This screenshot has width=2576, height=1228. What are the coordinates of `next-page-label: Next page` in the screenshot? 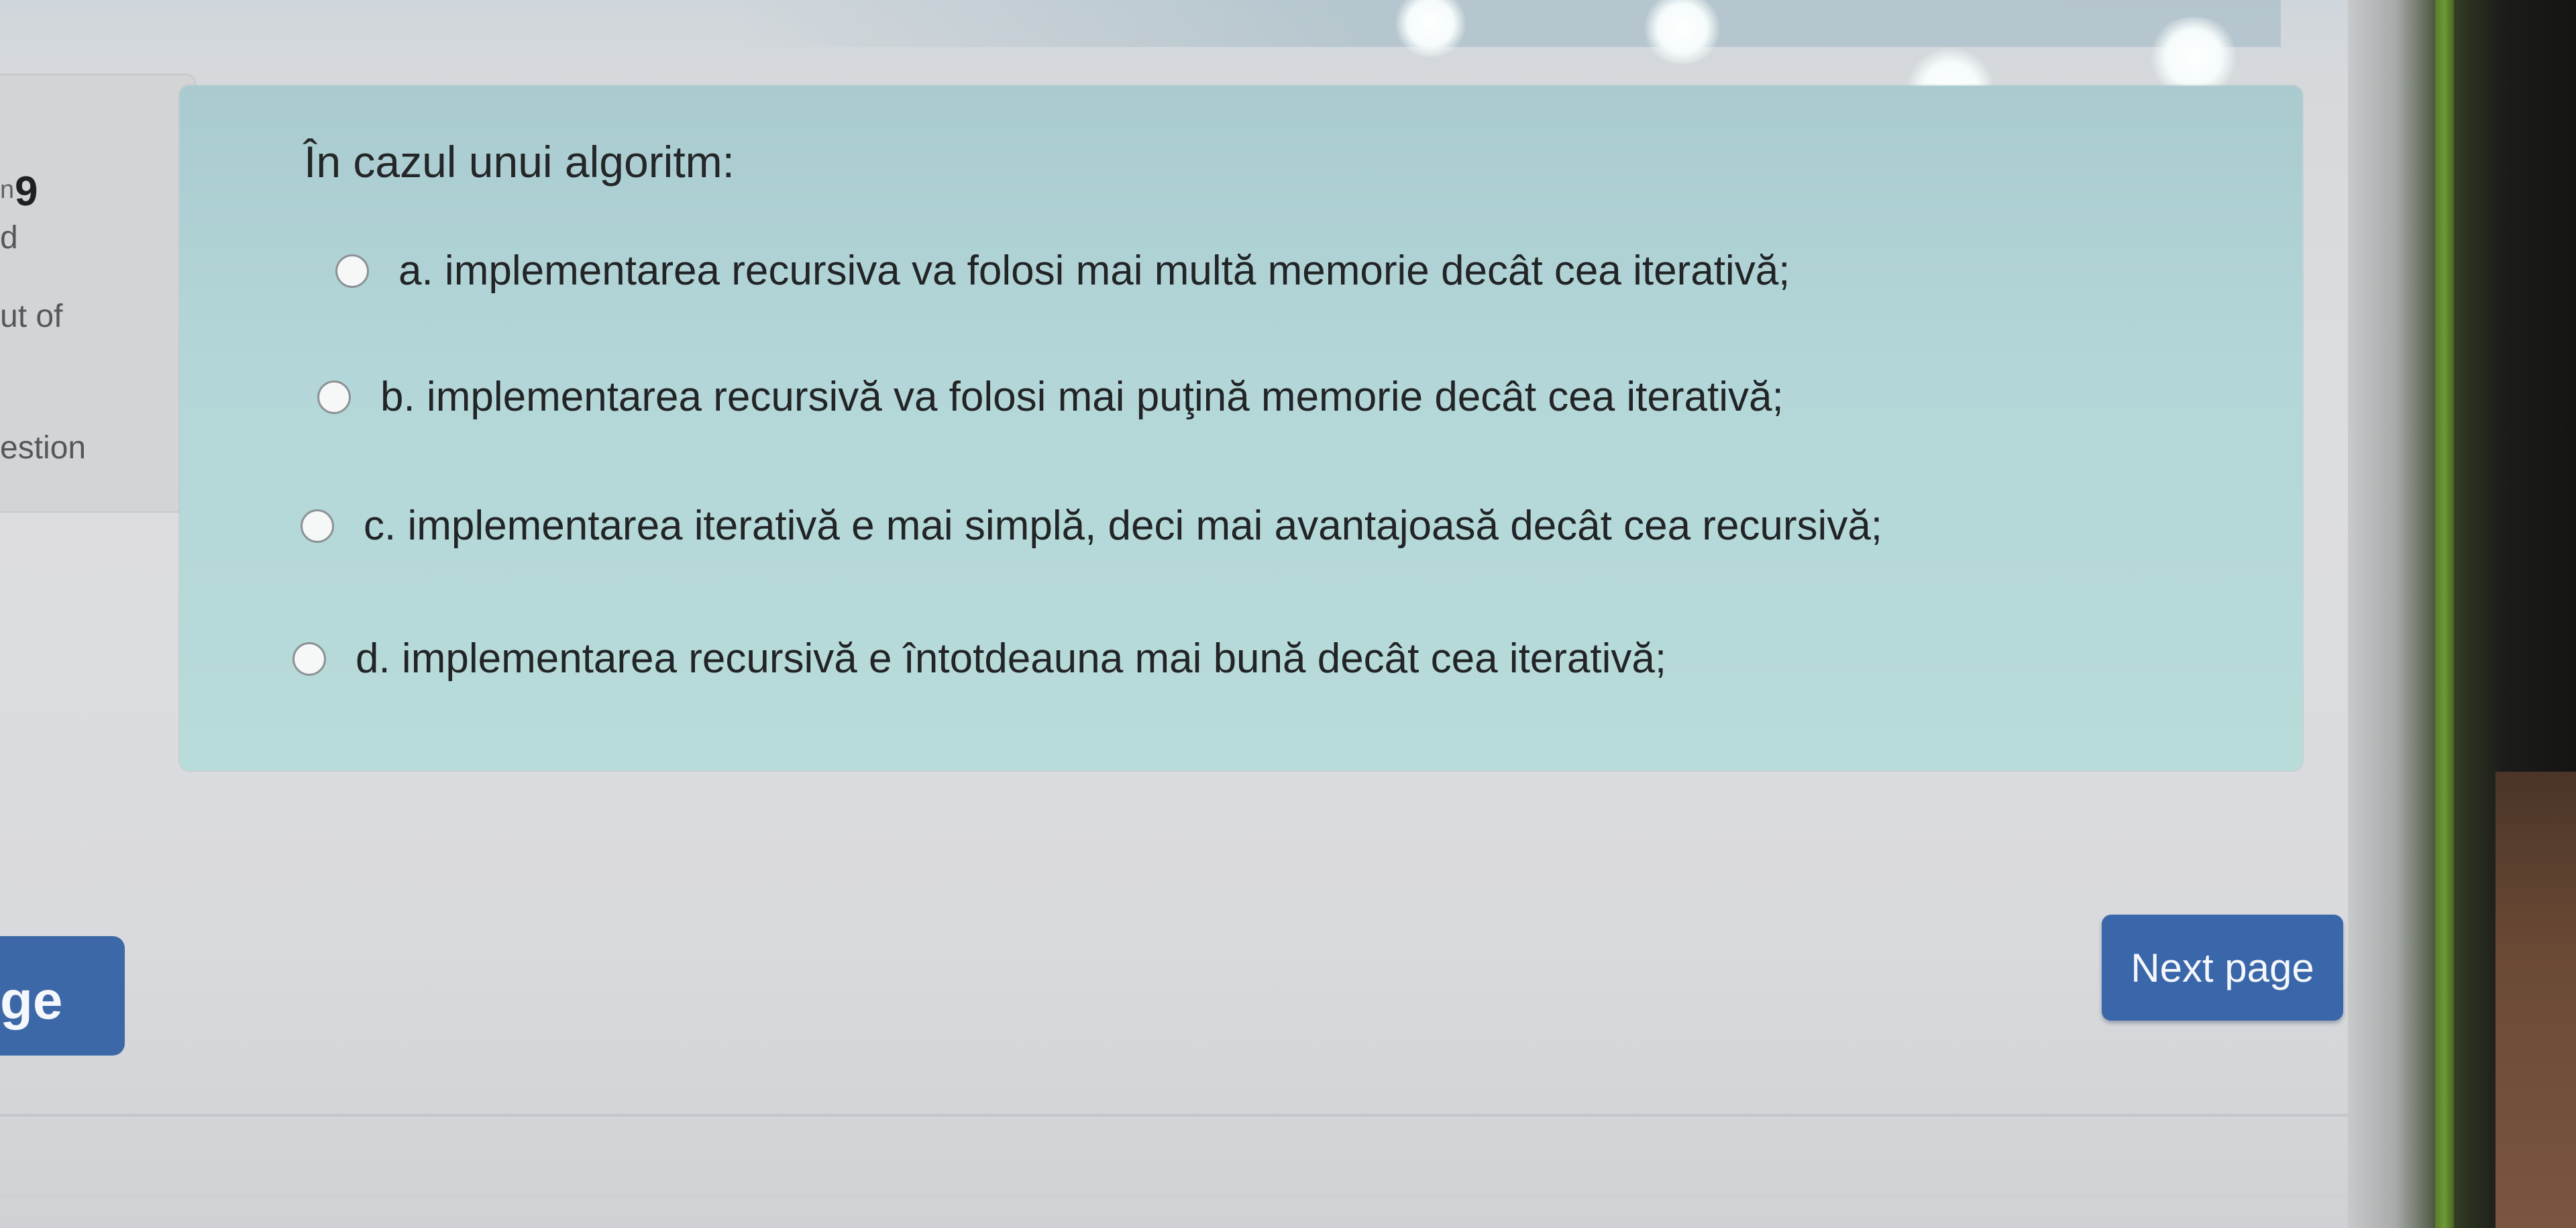 It's located at (2222, 967).